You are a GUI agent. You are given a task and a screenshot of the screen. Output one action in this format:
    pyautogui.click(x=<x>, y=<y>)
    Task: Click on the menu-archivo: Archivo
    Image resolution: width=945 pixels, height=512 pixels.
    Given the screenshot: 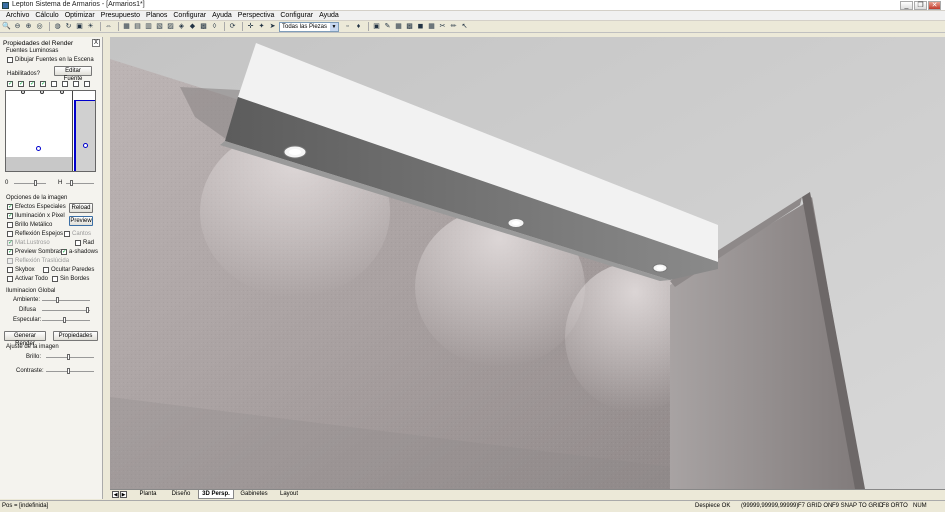 What is the action you would take?
    pyautogui.click(x=17, y=15)
    